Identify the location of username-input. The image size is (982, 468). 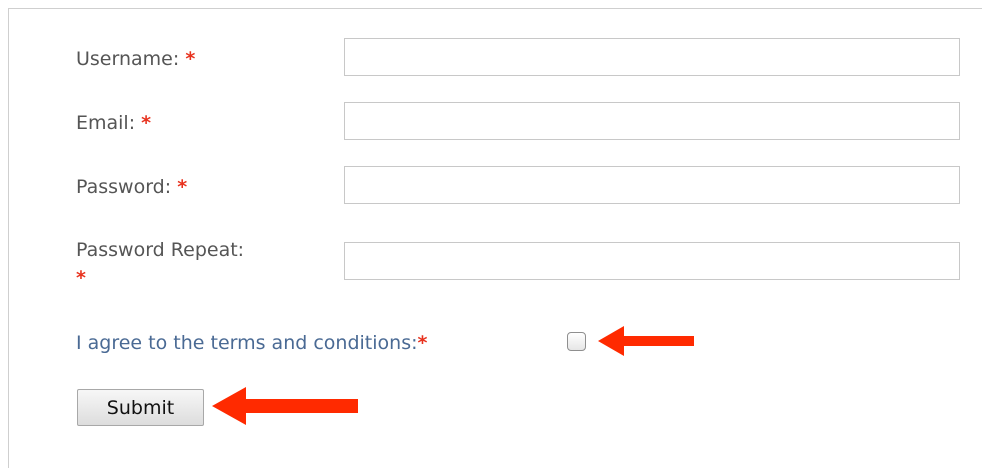
(652, 57).